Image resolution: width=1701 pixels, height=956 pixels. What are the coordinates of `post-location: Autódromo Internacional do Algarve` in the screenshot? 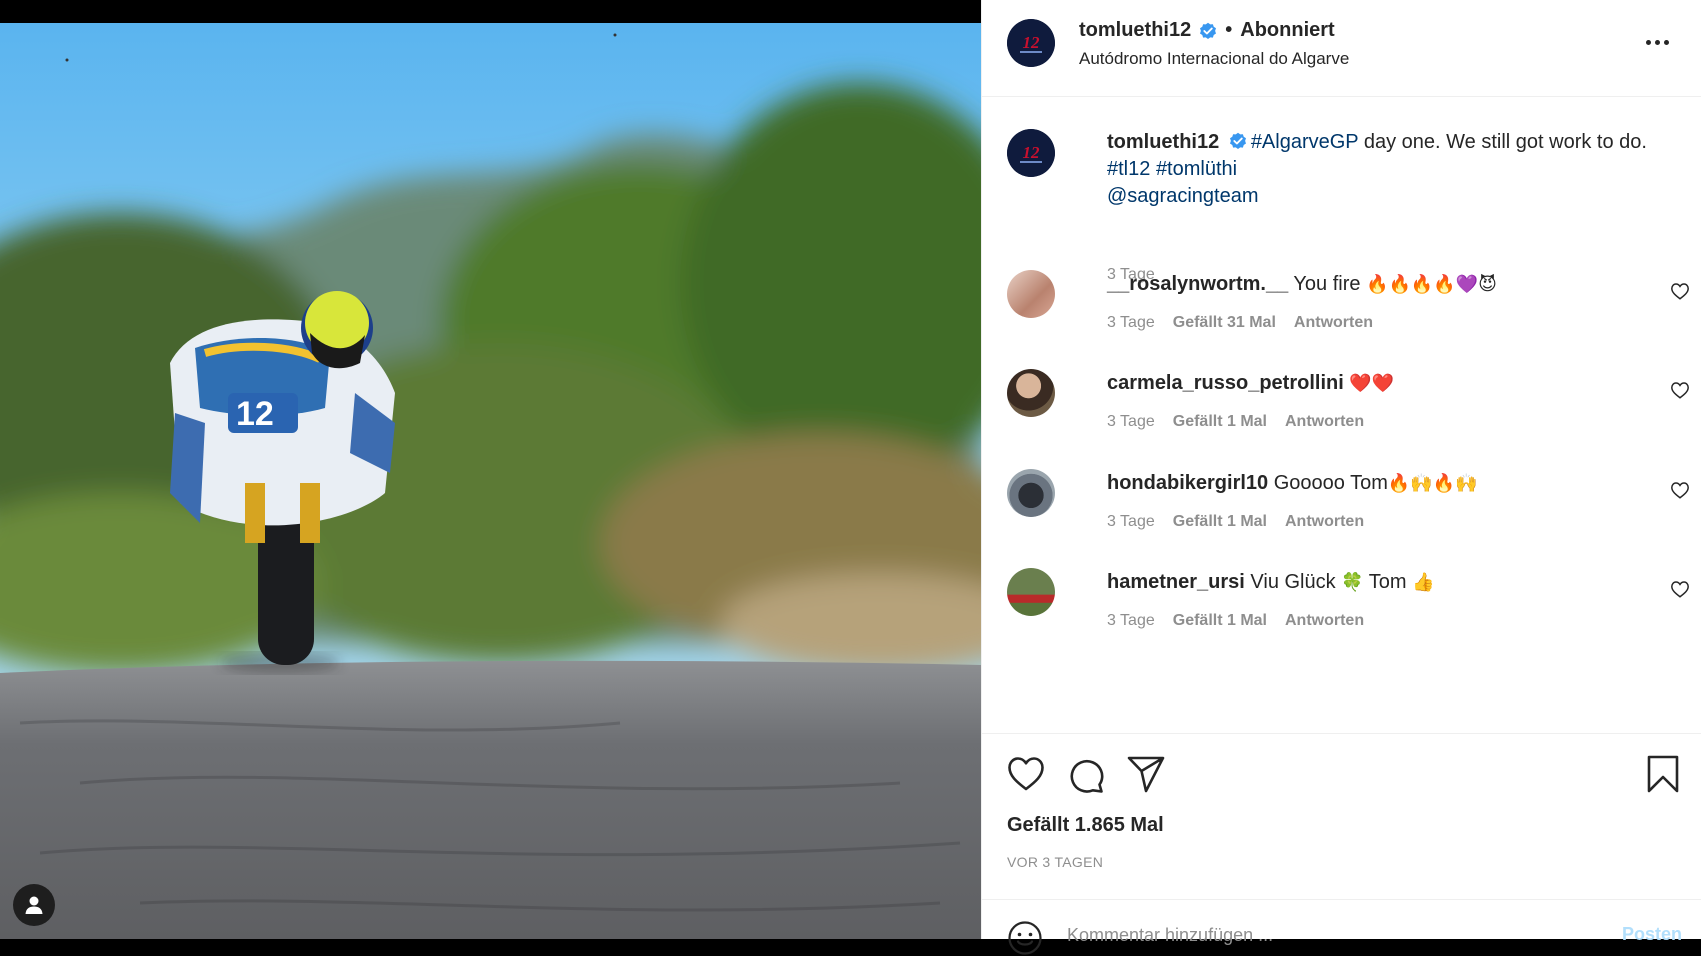 It's located at (1214, 59).